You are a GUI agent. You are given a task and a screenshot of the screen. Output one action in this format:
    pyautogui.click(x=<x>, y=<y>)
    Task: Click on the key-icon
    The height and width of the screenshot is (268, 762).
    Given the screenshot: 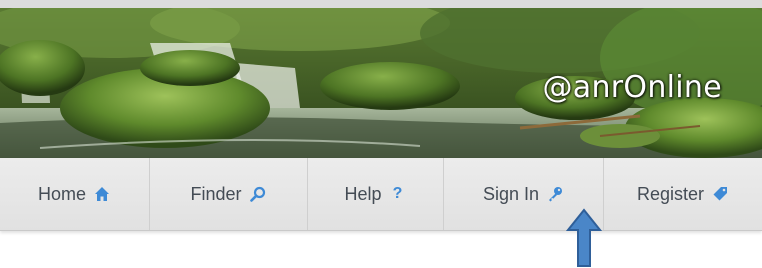 What is the action you would take?
    pyautogui.click(x=555, y=194)
    